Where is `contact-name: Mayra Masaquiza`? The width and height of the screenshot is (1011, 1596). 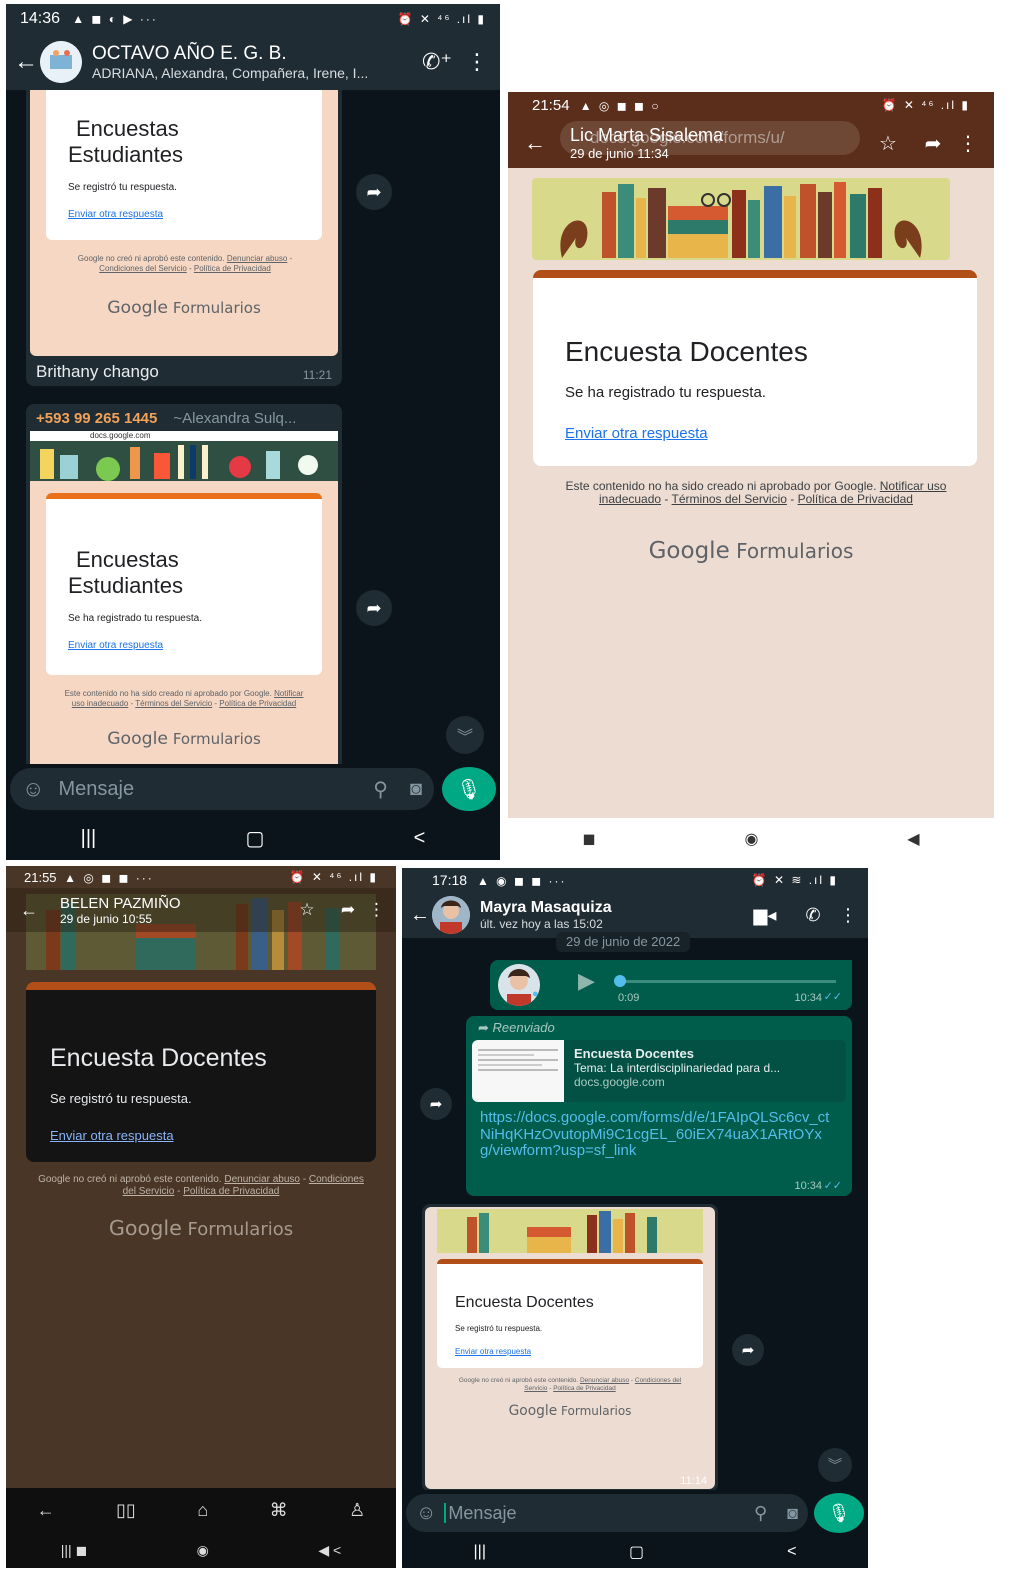
contact-name: Mayra Masaquiza is located at coordinates (610, 908).